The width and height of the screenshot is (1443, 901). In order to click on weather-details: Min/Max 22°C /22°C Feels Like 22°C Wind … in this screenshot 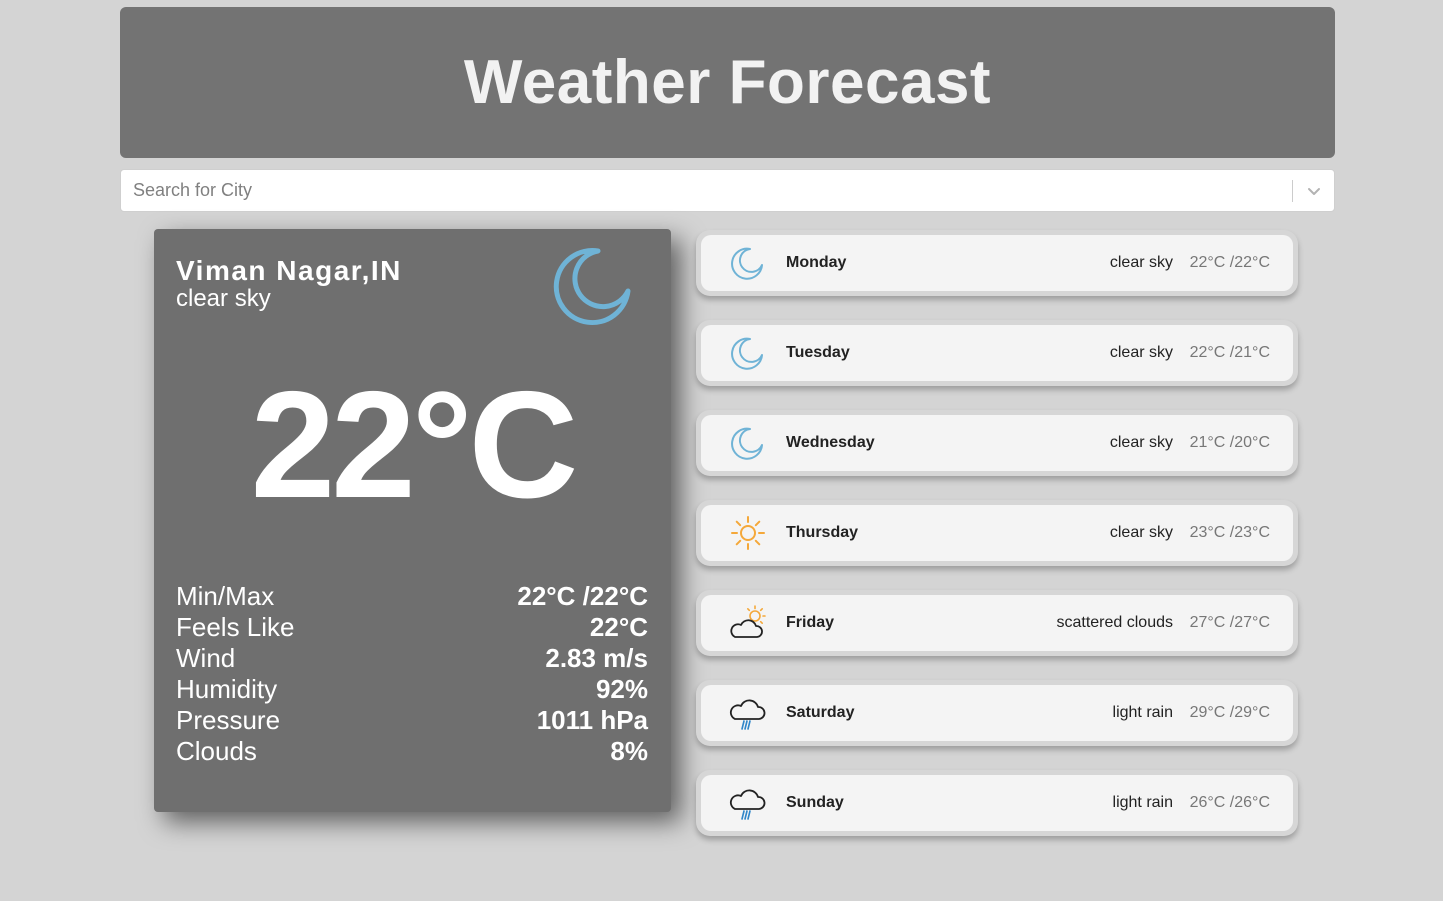, I will do `click(412, 674)`.